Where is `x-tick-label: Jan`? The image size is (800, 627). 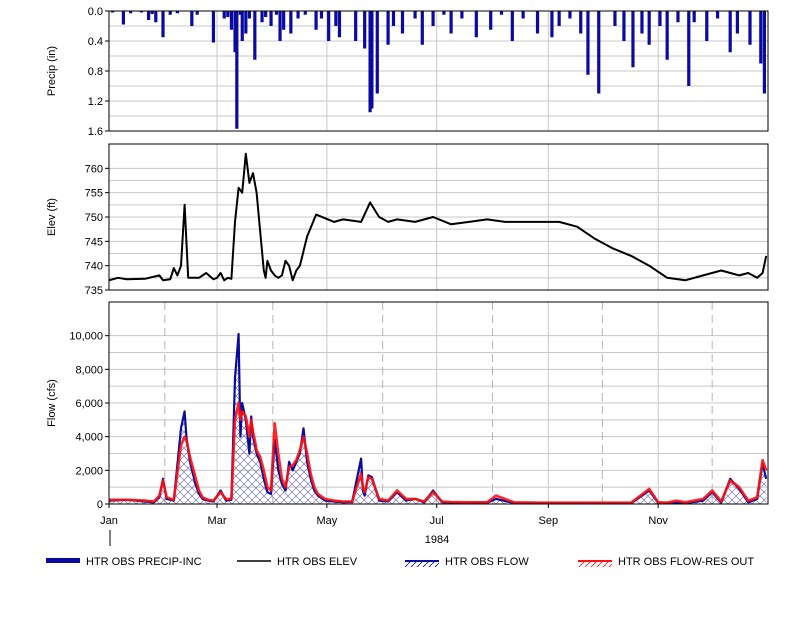
x-tick-label: Jan is located at coordinates (109, 521).